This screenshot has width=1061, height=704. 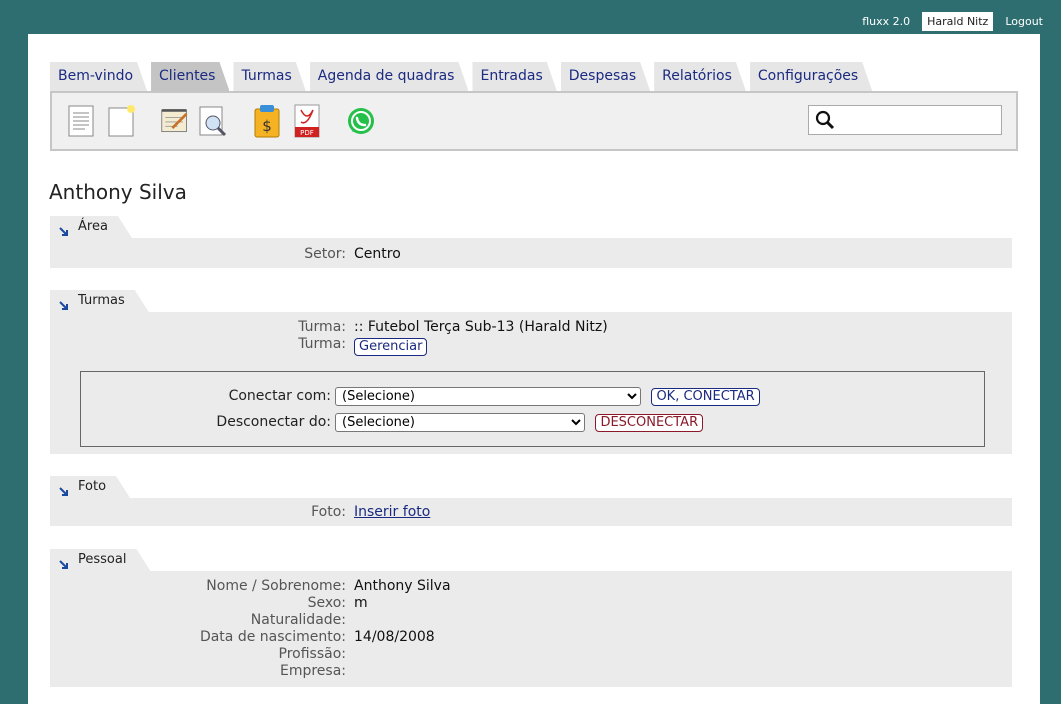 What do you see at coordinates (328, 512) in the screenshot?
I see `field-label: Foto:` at bounding box center [328, 512].